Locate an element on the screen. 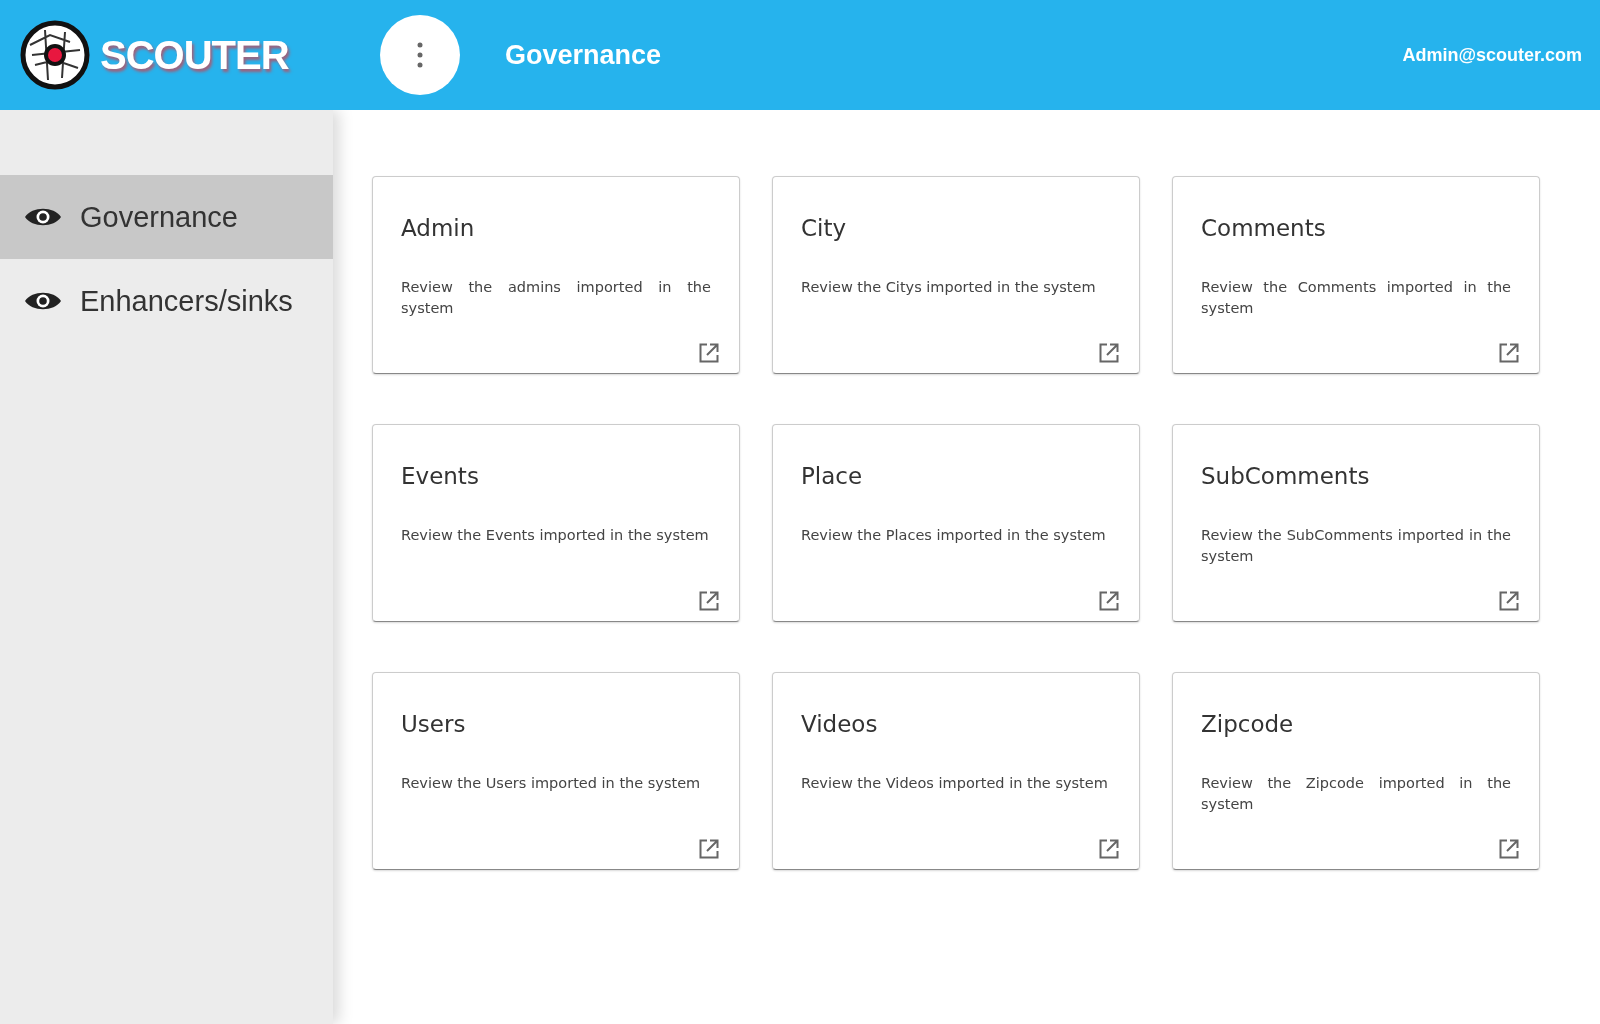 This screenshot has height=1024, width=1600. card-description: Review the Events imported in the system is located at coordinates (555, 535).